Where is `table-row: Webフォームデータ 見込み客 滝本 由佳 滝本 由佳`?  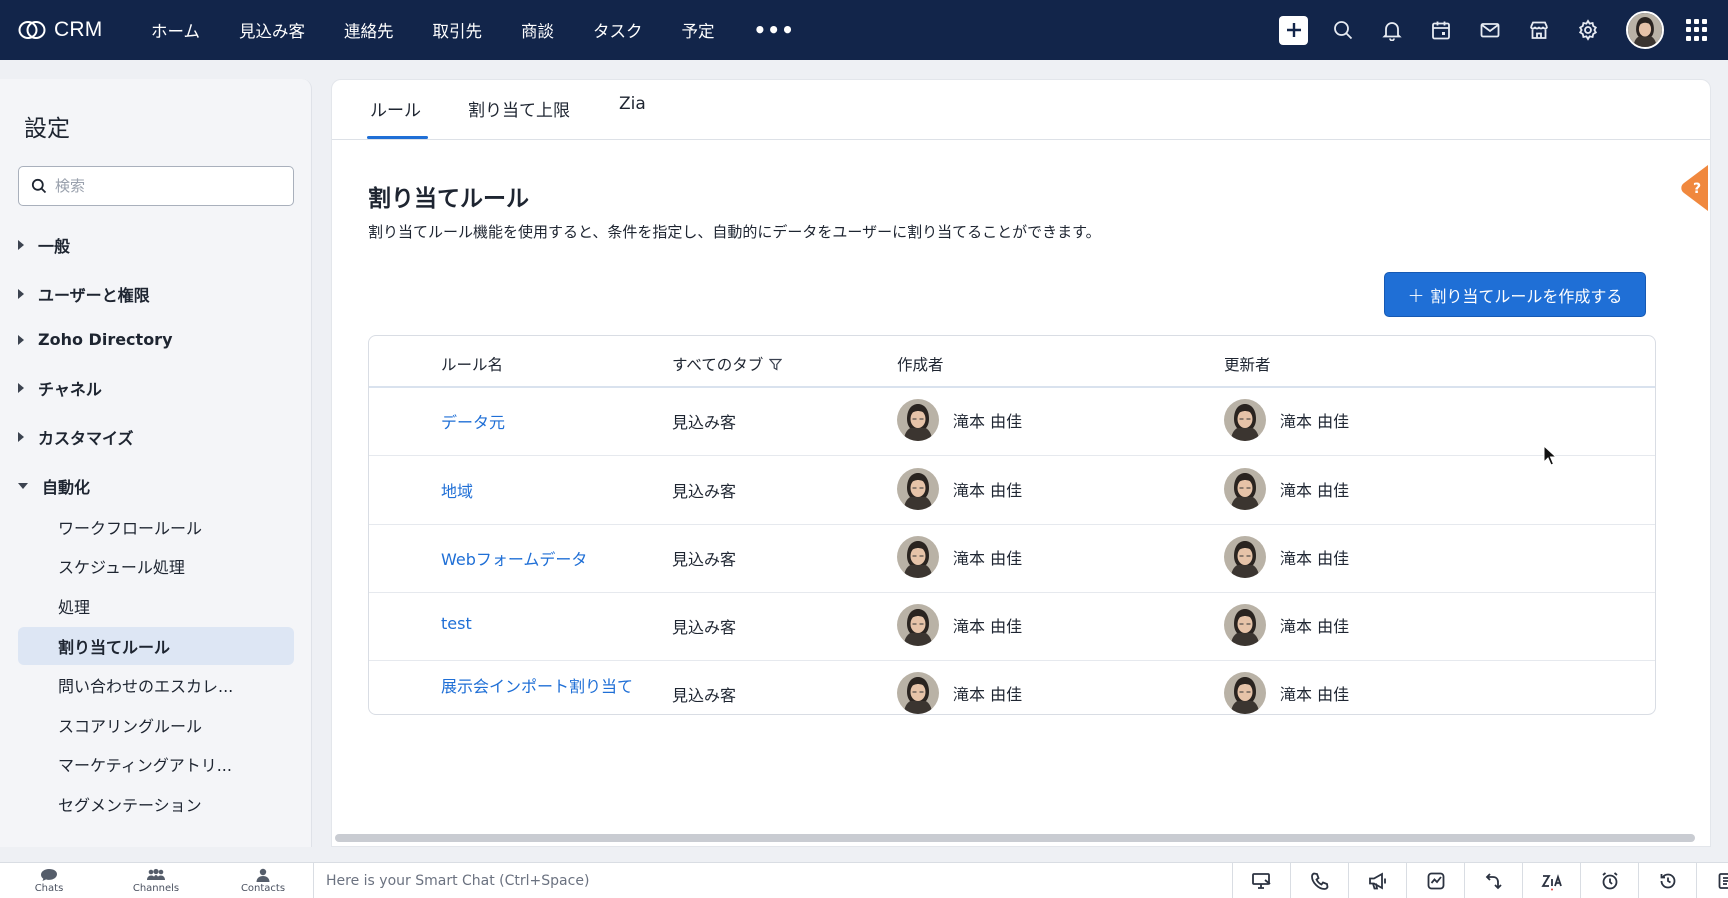
table-row: Webフォームデータ 見込み客 滝本 由佳 滝本 由佳 is located at coordinates (1012, 559).